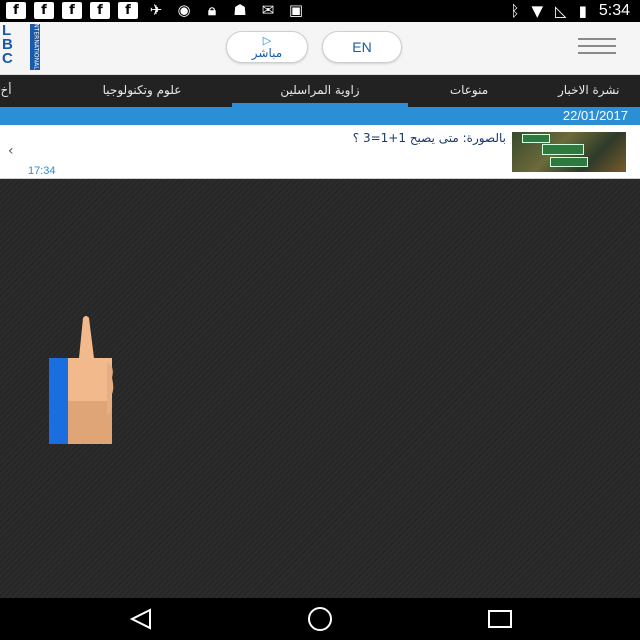  What do you see at coordinates (500, 619) in the screenshot?
I see `recent-apps-icon` at bounding box center [500, 619].